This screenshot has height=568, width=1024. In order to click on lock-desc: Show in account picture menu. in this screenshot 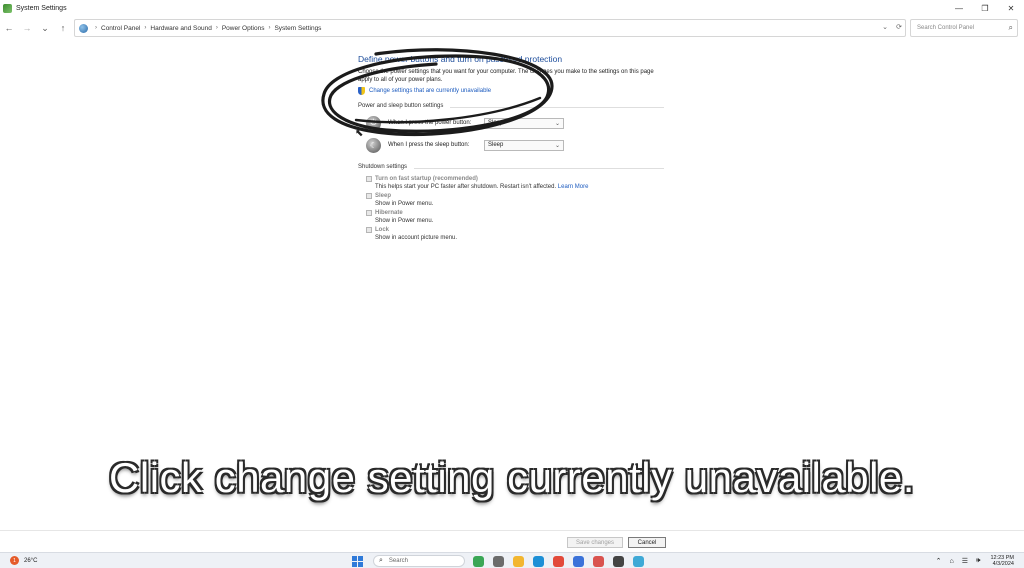, I will do `click(416, 238)`.